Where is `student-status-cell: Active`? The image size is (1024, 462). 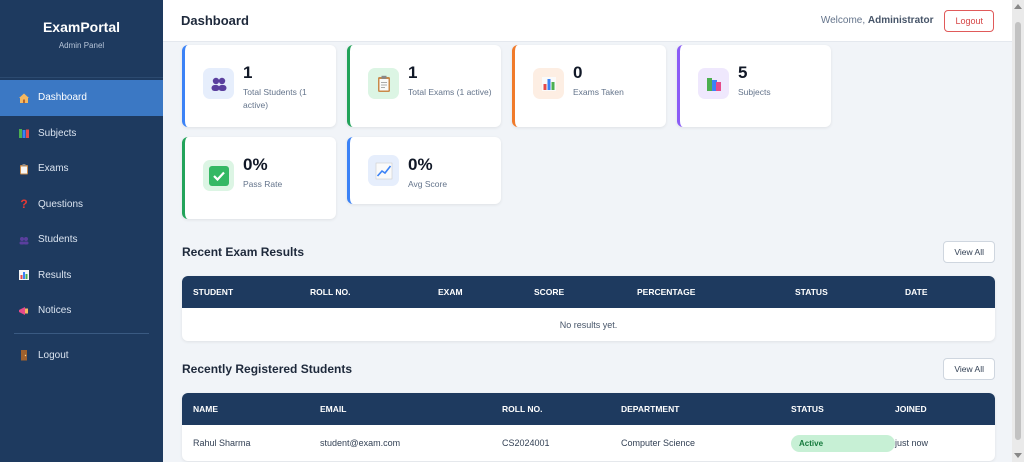 student-status-cell: Active is located at coordinates (843, 443).